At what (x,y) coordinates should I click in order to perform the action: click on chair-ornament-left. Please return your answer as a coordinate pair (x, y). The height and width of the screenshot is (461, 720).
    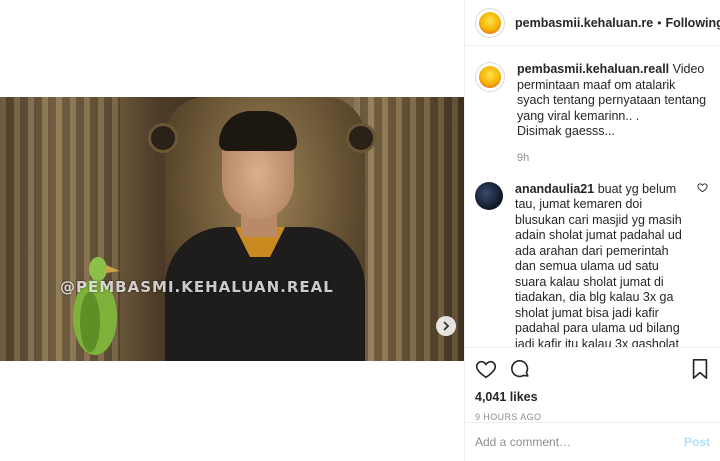
    Looking at the image, I should click on (163, 138).